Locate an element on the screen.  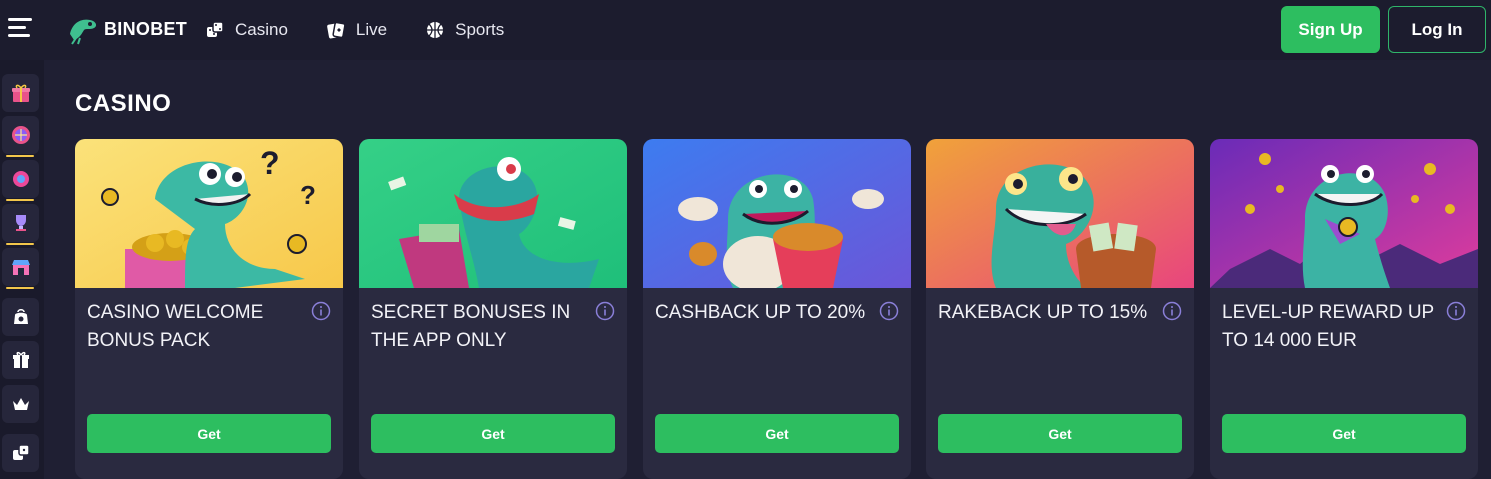
promo-card: ? ? CASINO WELCOME BONUS PACK Get is located at coordinates (209, 309).